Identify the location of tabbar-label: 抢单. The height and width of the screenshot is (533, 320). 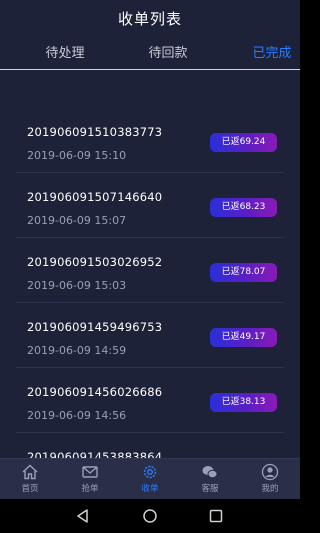
(90, 489).